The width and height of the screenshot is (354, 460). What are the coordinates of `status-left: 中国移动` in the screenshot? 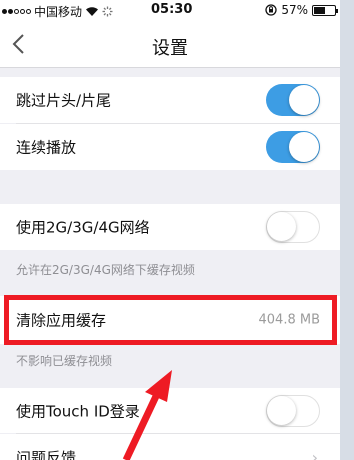 It's located at (57, 11).